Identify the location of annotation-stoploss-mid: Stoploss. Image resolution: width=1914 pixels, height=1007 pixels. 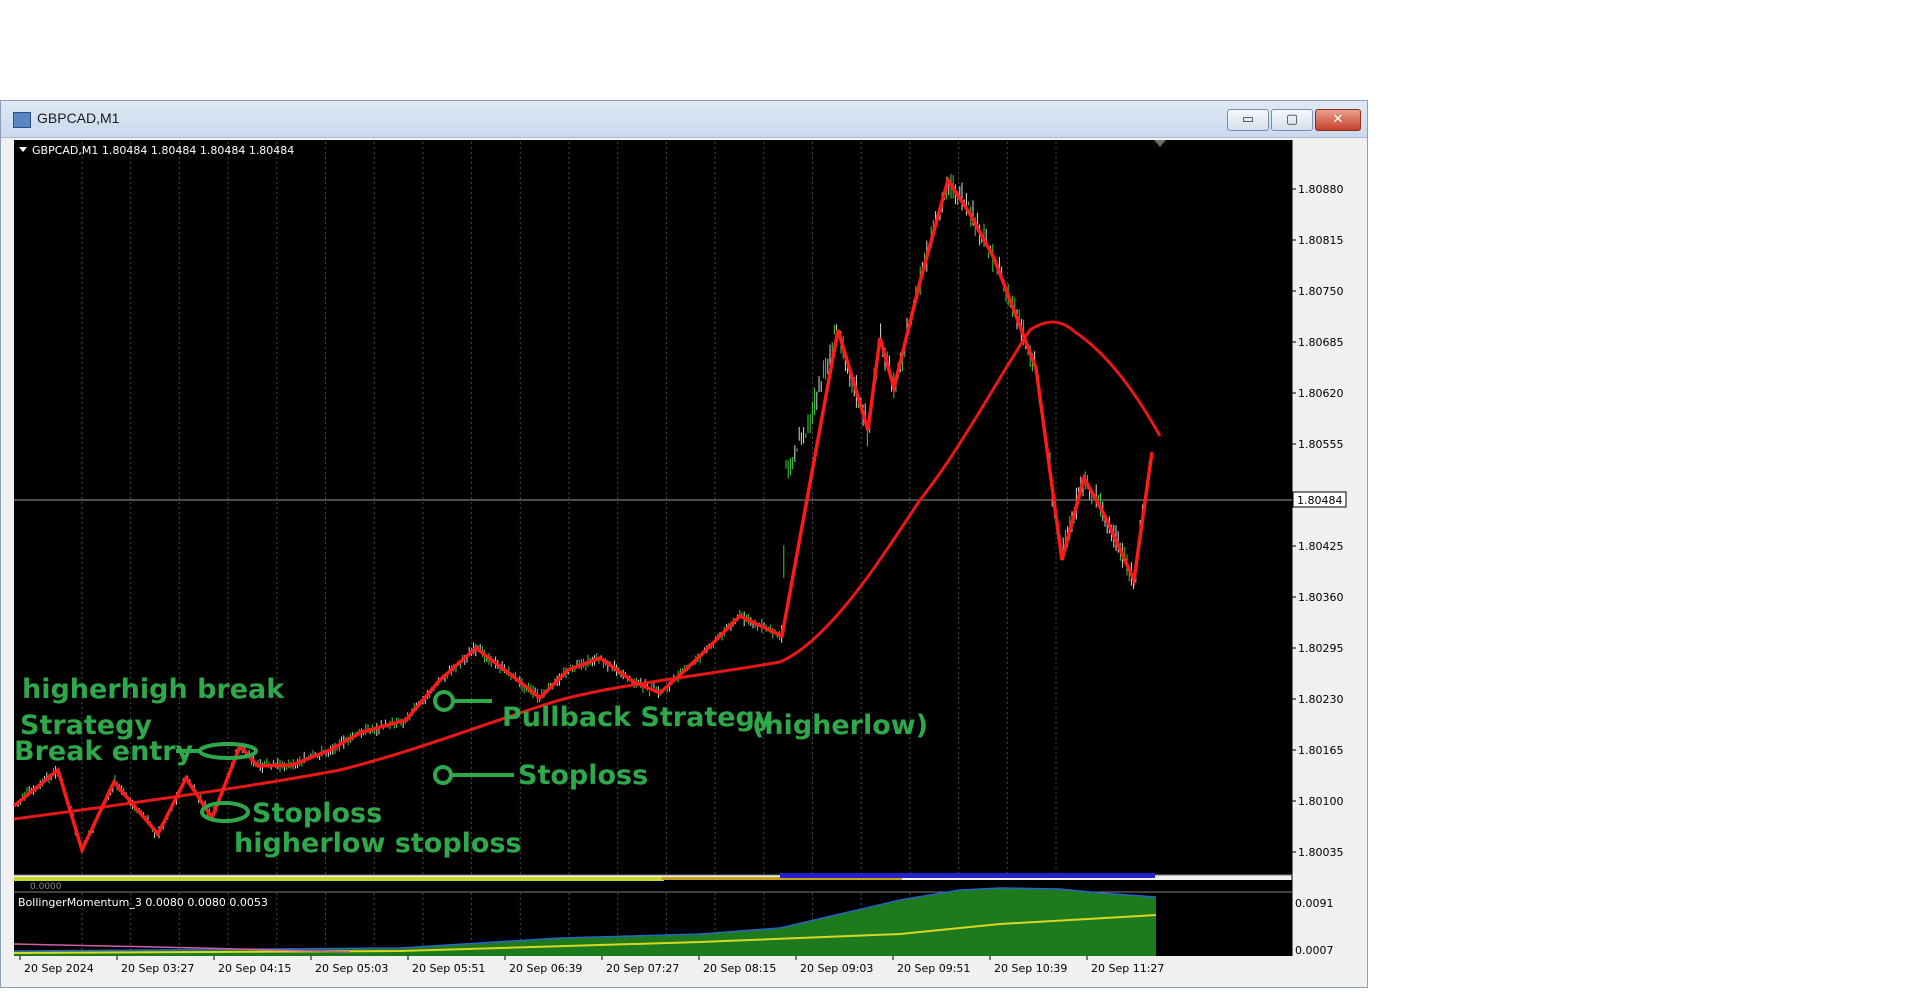
(583, 775).